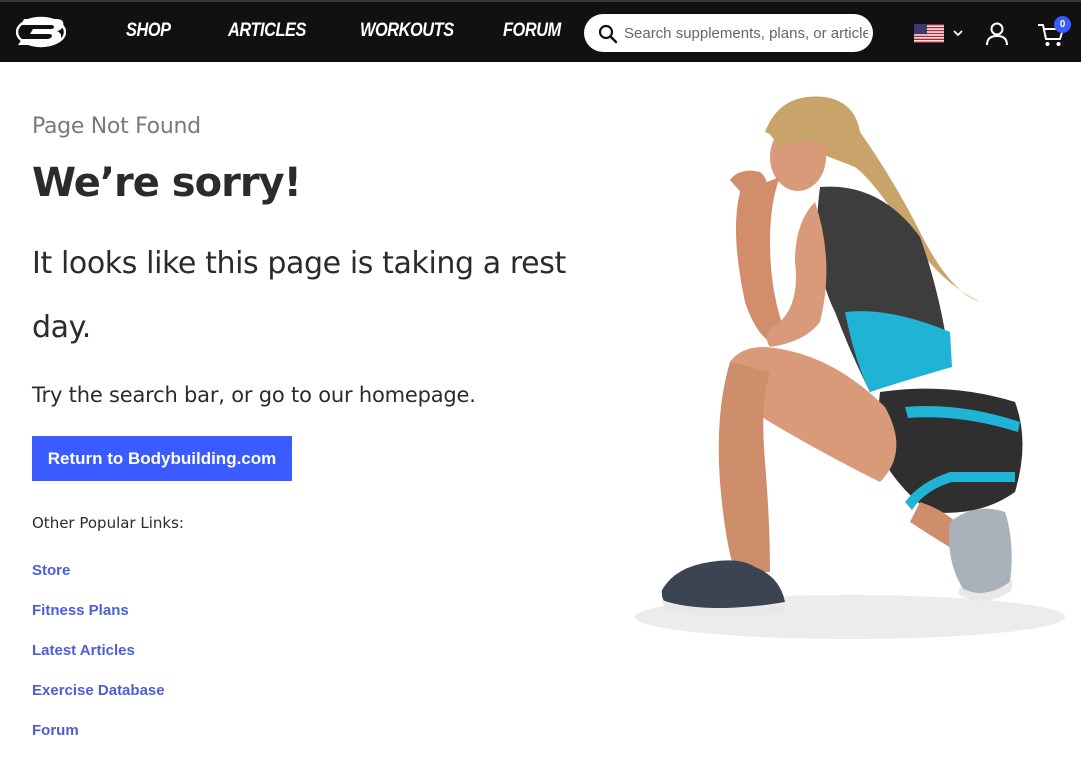 This screenshot has height=758, width=1081. What do you see at coordinates (929, 33) in the screenshot?
I see `us-flag-icon` at bounding box center [929, 33].